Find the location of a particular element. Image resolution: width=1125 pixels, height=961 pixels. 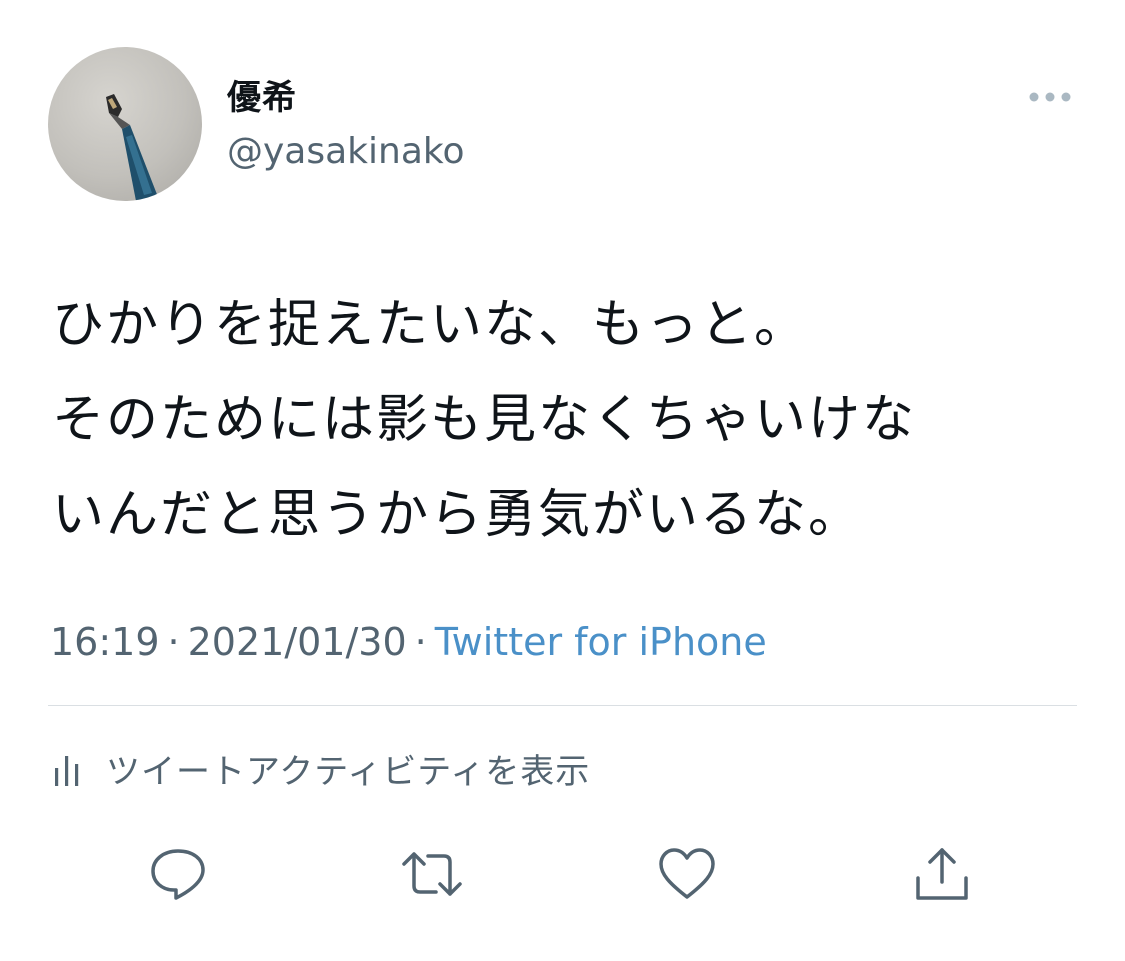

heart-icon is located at coordinates (687, 873).